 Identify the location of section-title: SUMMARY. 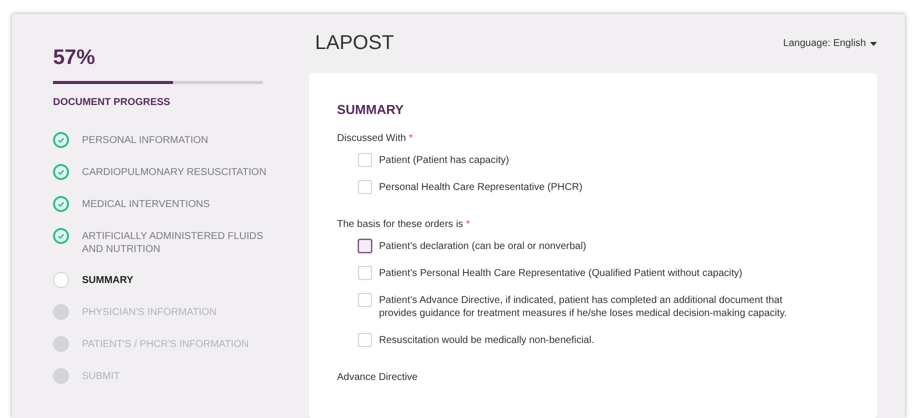
(371, 109).